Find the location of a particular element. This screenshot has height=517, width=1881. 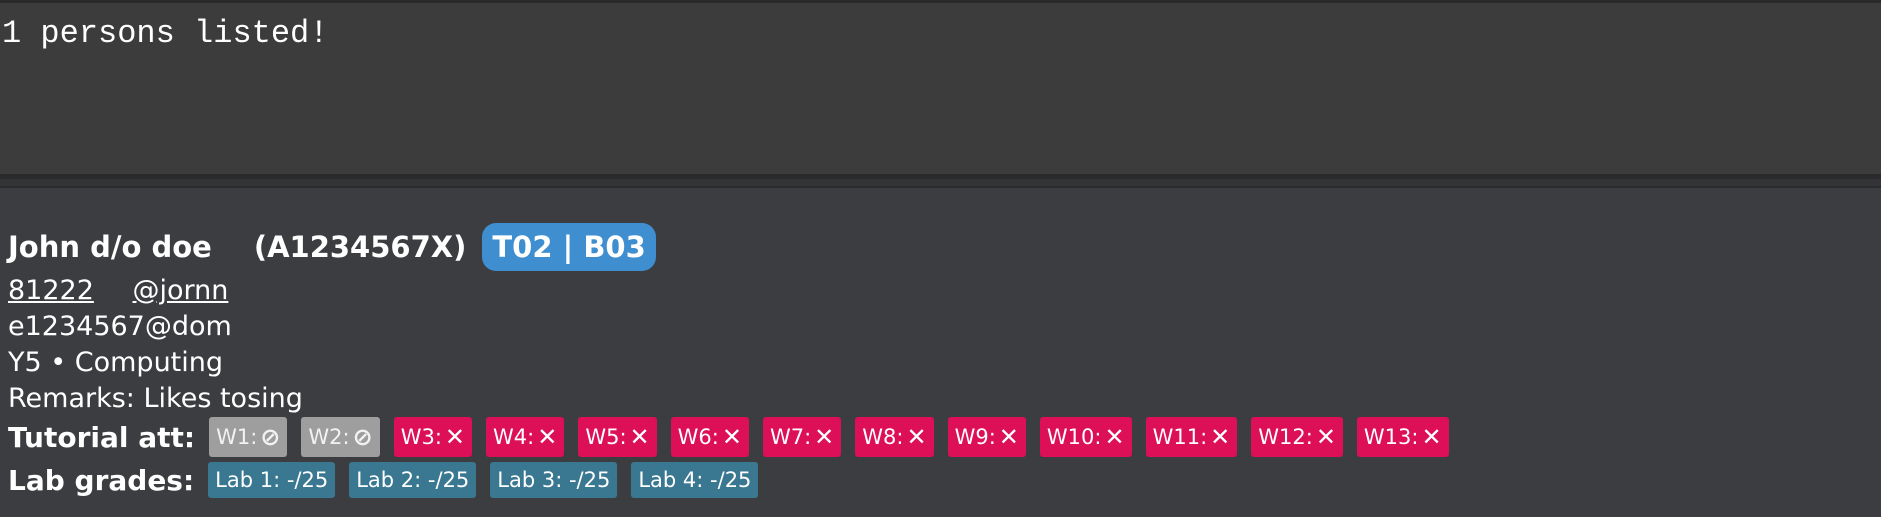

panel-divider is located at coordinates (940, 182).